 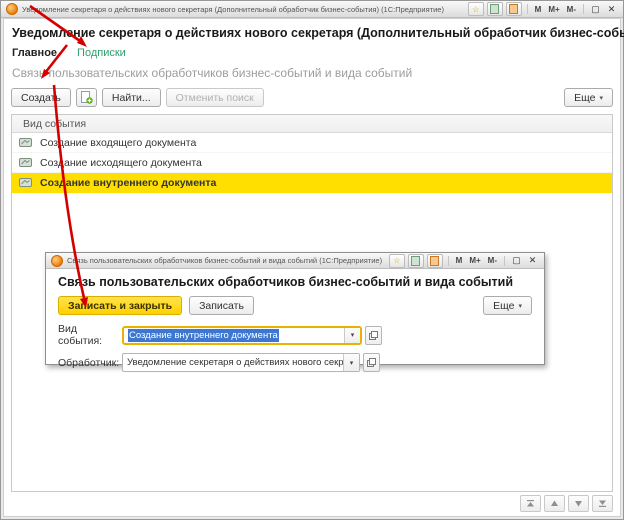 I want to click on event-kind-value: Создание внутреннего документа, so click(x=234, y=335).